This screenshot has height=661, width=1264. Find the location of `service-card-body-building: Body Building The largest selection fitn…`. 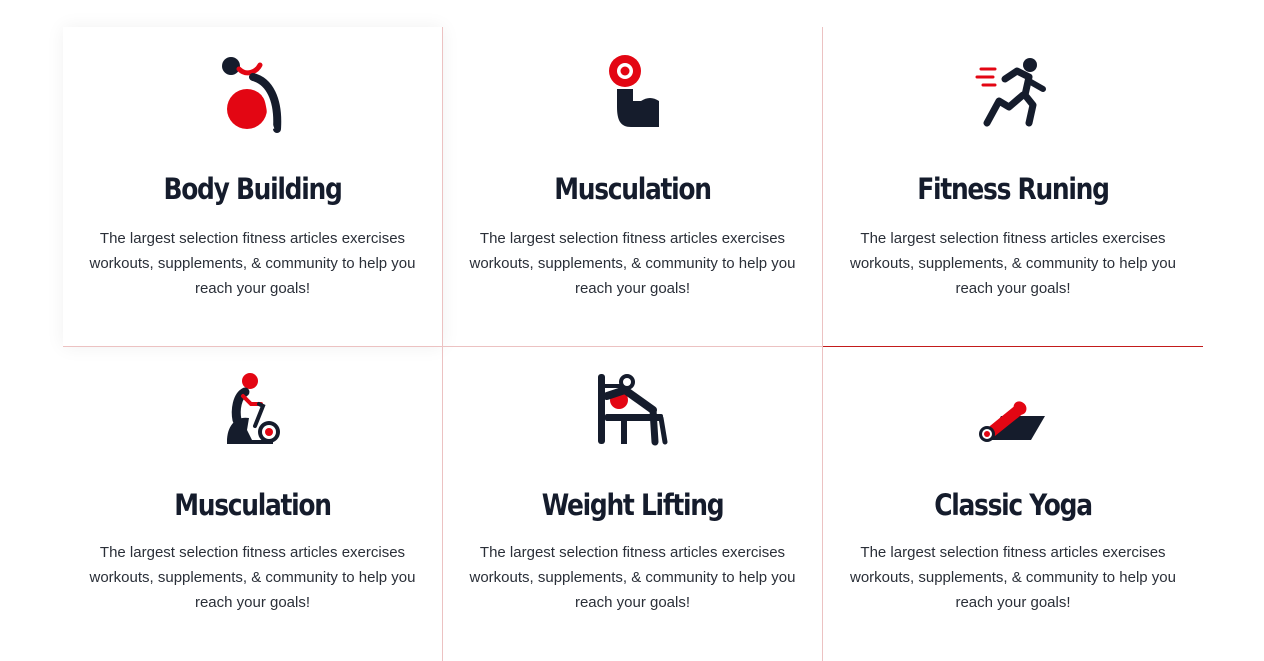

service-card-body-building: Body Building The largest selection fitn… is located at coordinates (253, 187).